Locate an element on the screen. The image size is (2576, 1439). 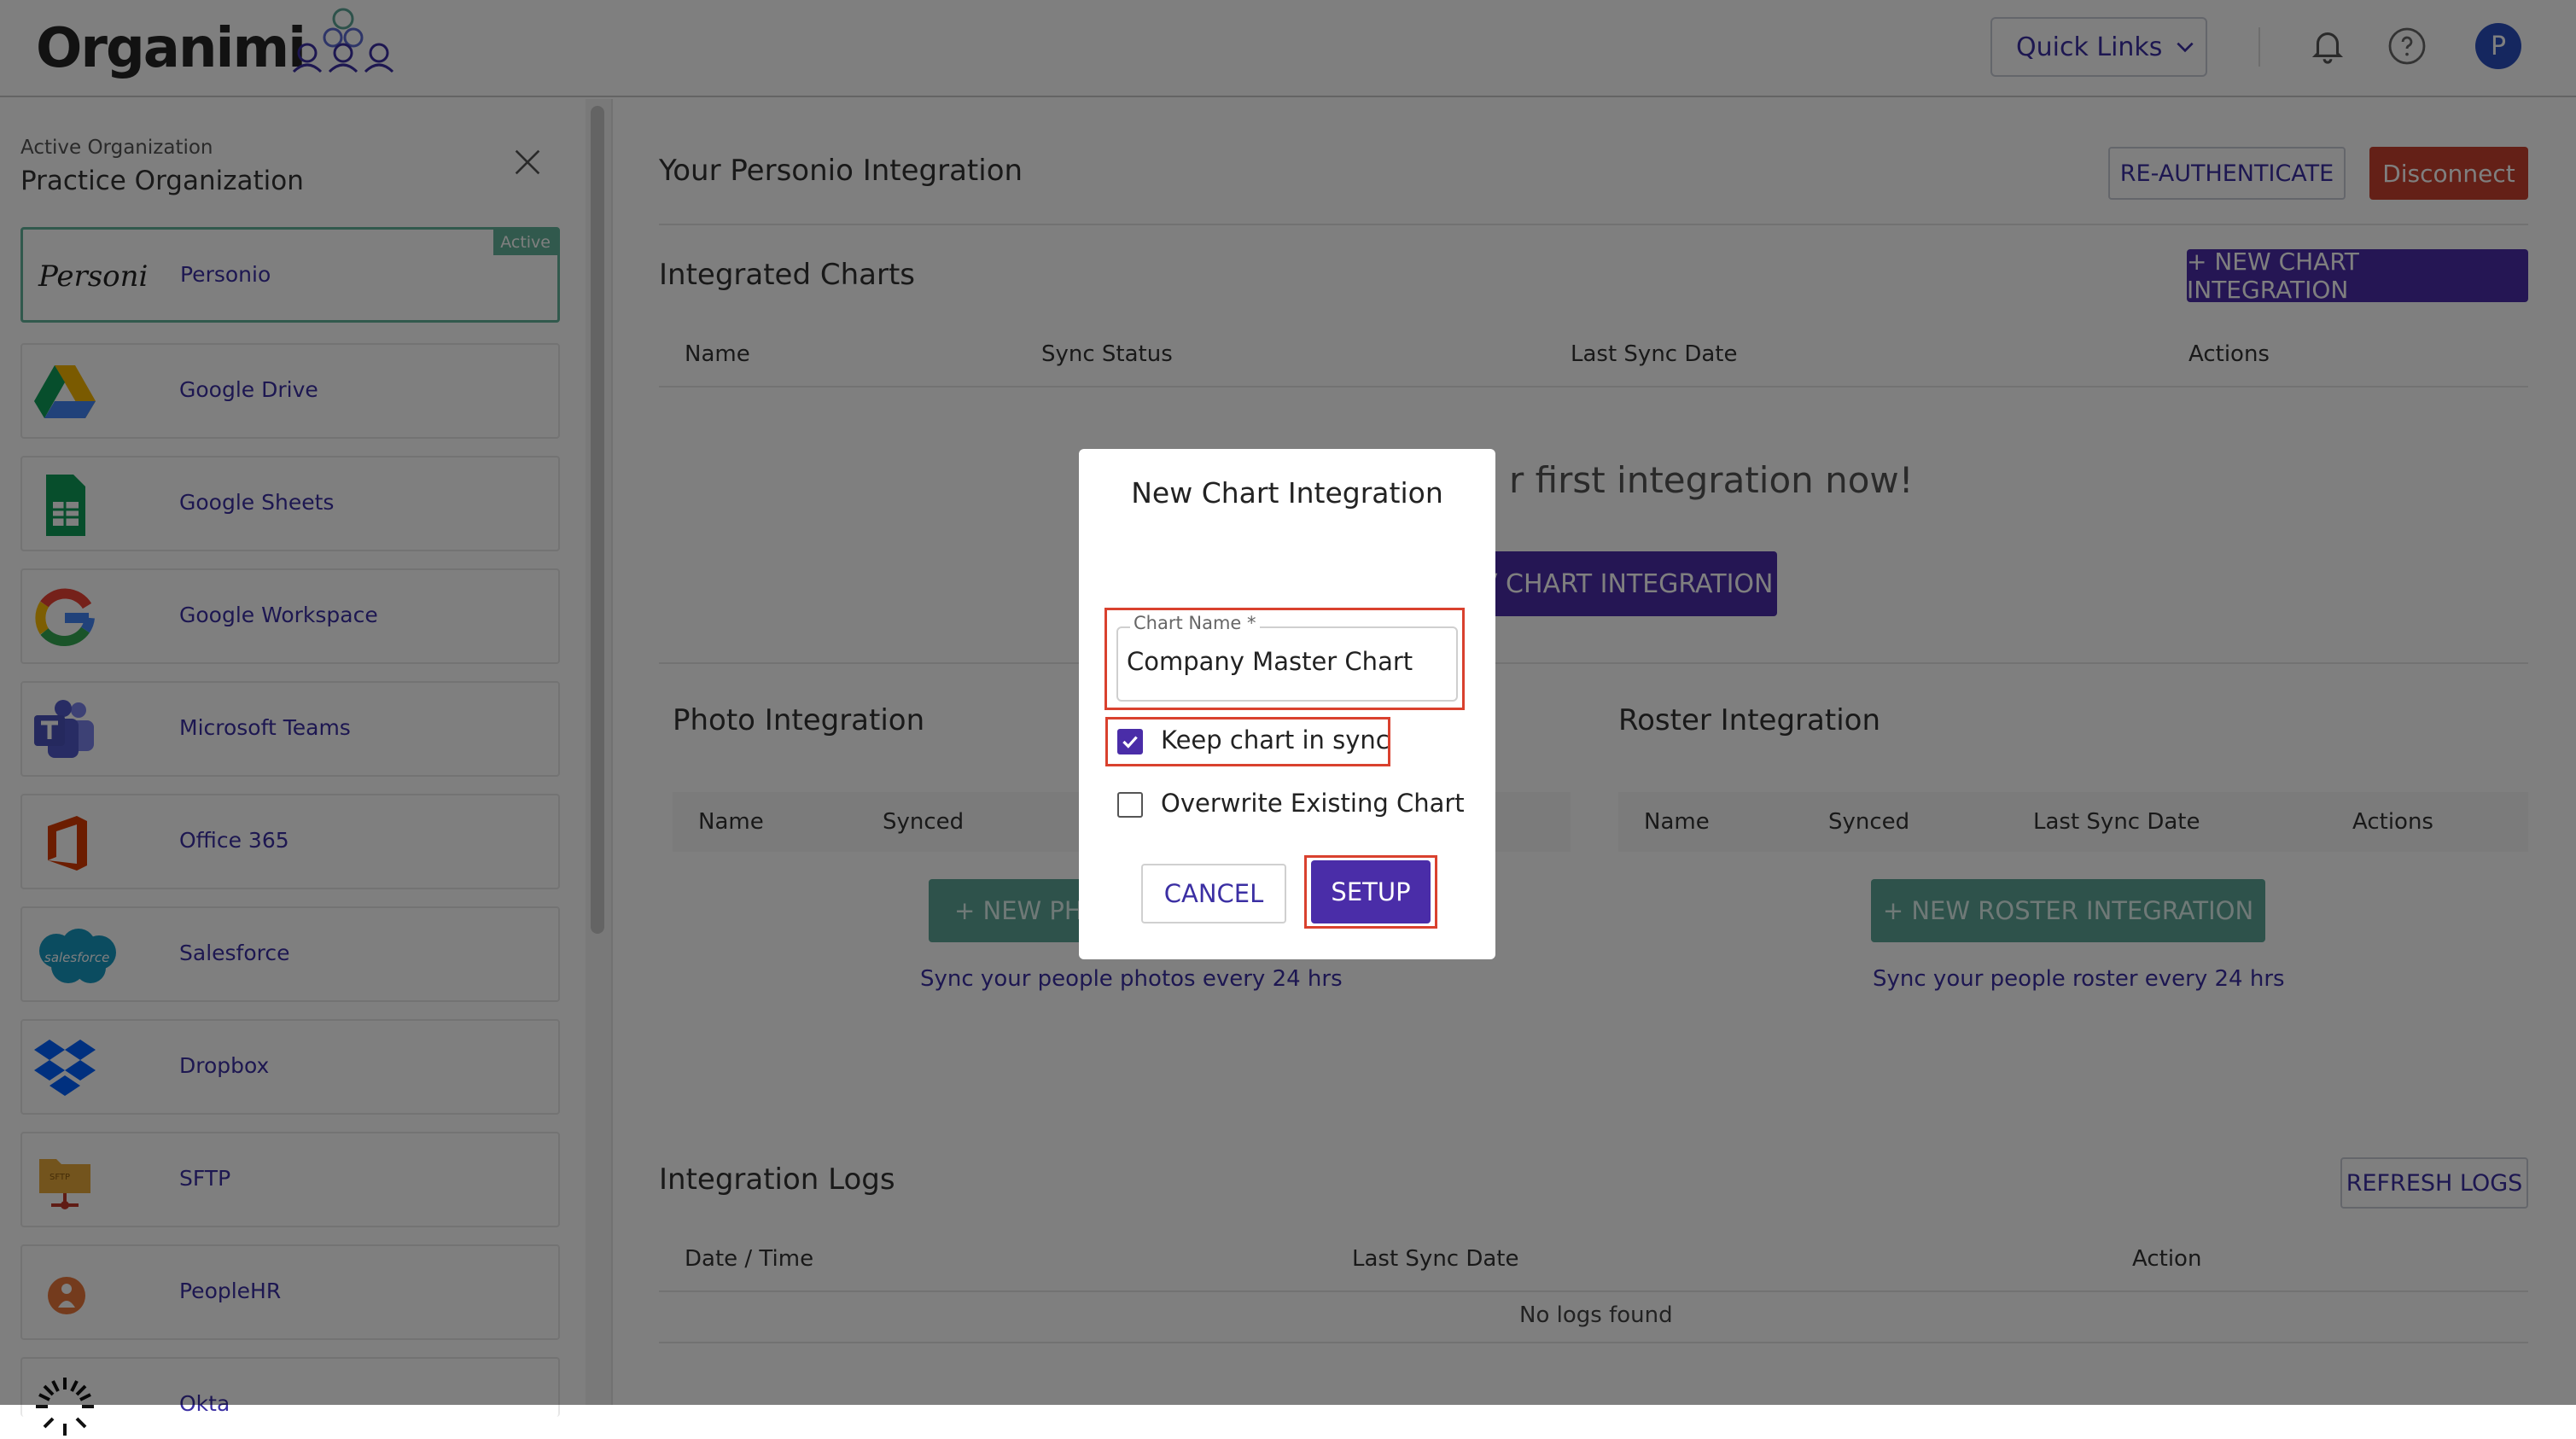
setup-button: SETUP is located at coordinates (1371, 891).